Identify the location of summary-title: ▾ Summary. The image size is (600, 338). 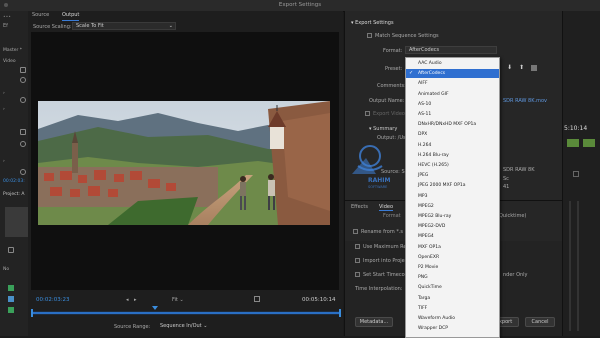
(383, 129).